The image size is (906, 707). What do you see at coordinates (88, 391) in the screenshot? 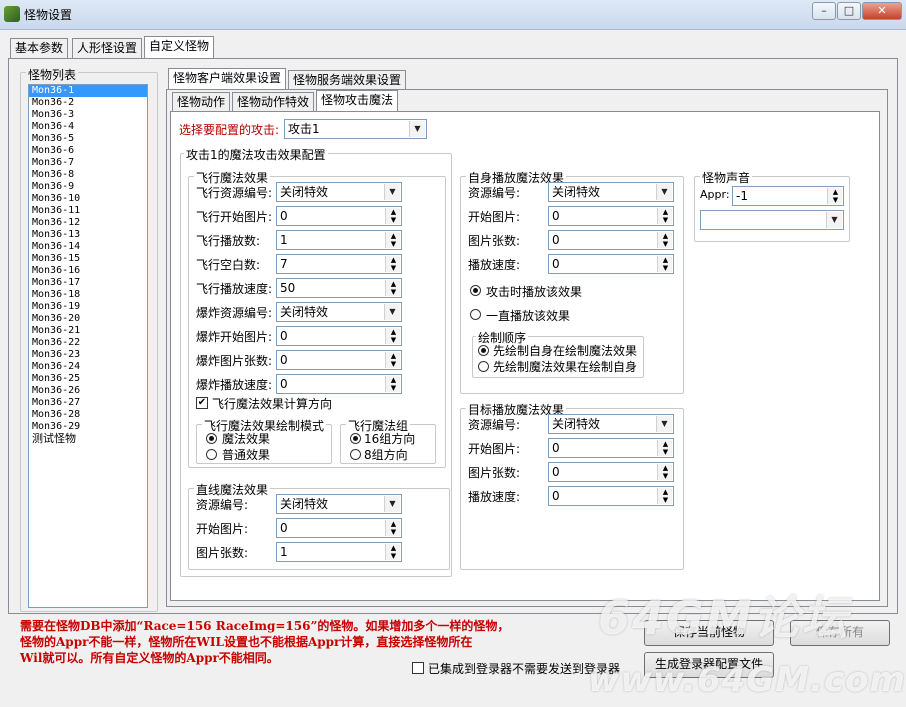
I see `monster-list-item: Mon36-26` at bounding box center [88, 391].